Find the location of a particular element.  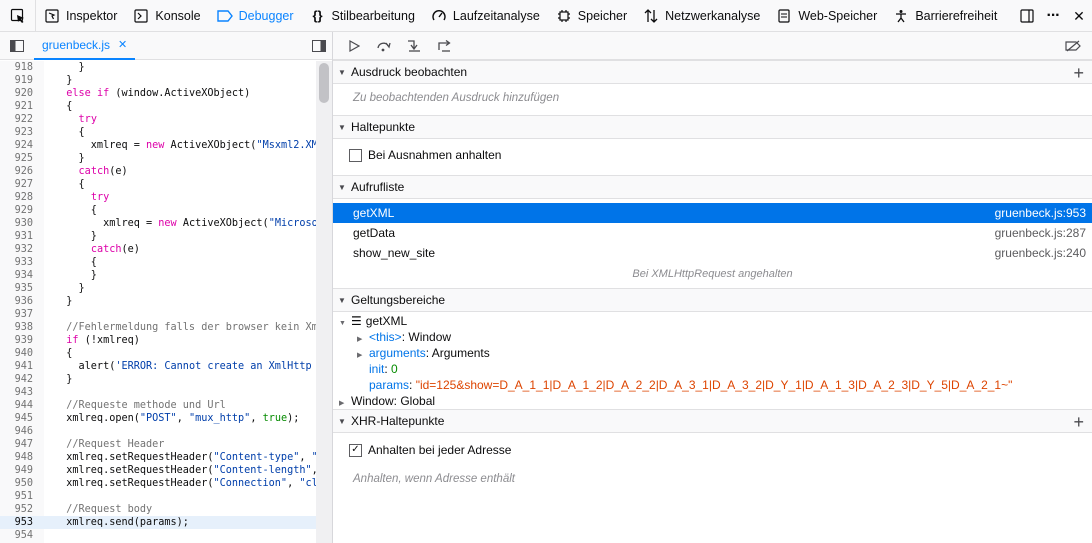

tab-memory: Speicher is located at coordinates (591, 16).